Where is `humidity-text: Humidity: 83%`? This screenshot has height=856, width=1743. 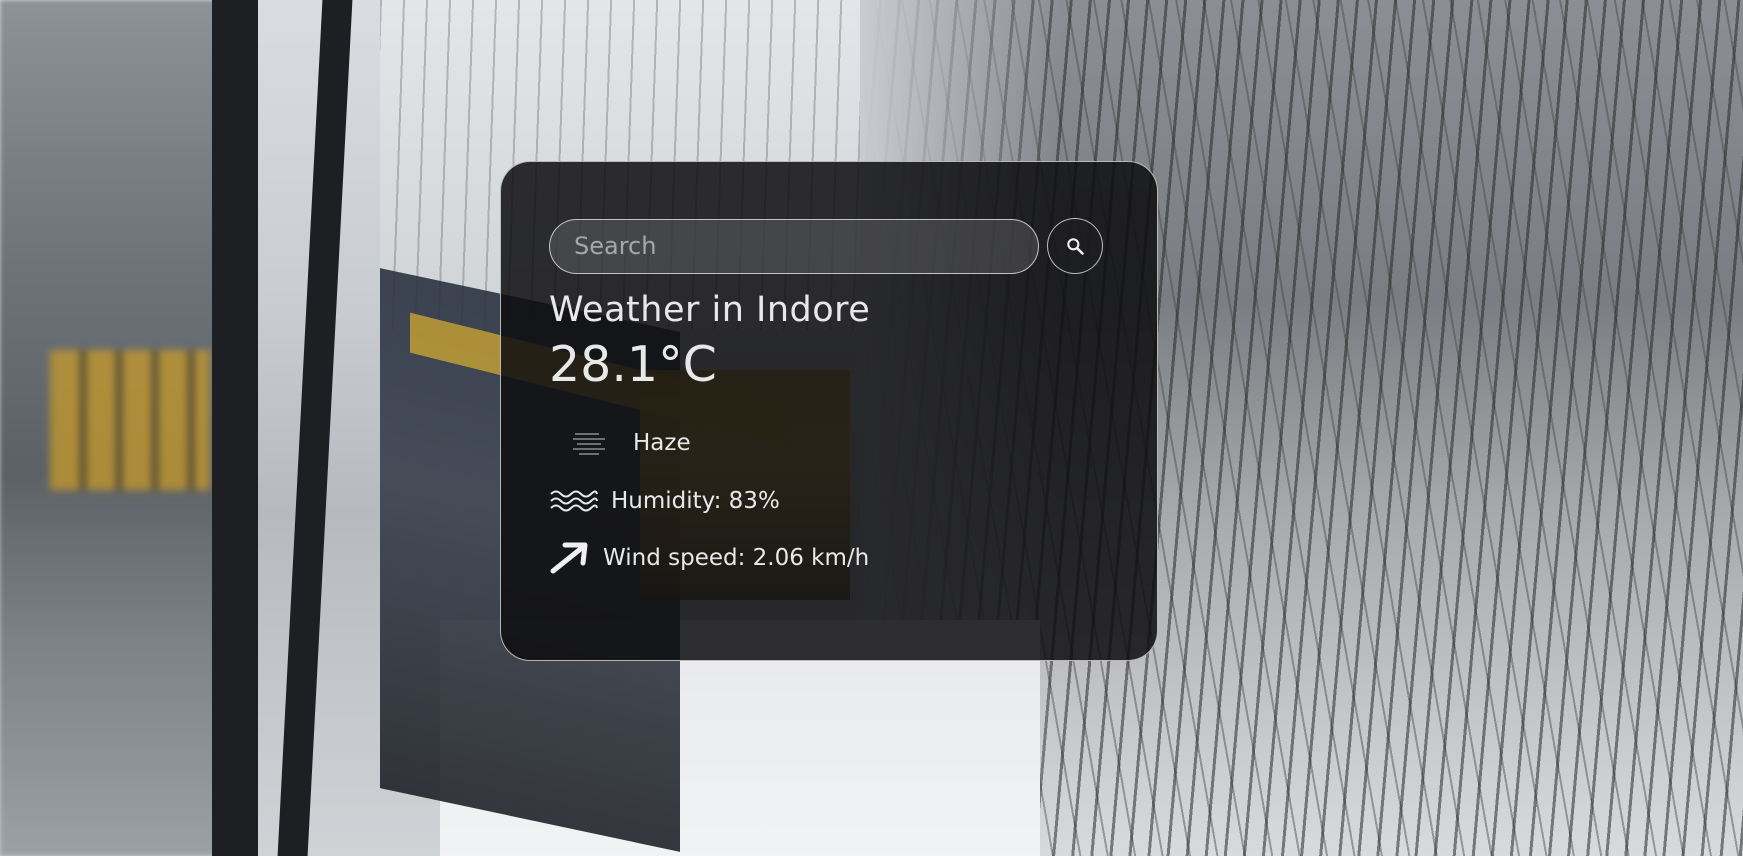 humidity-text: Humidity: 83% is located at coordinates (695, 501).